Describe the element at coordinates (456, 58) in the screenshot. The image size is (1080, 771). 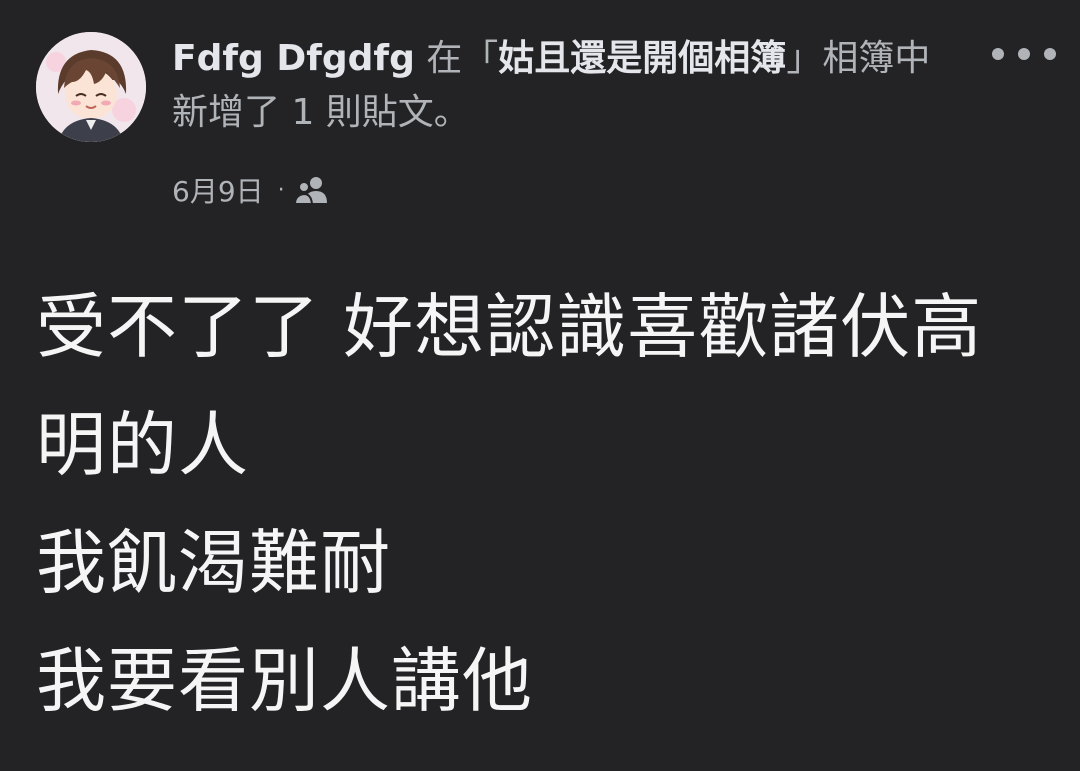
I see `action-prefix: 在「` at that location.